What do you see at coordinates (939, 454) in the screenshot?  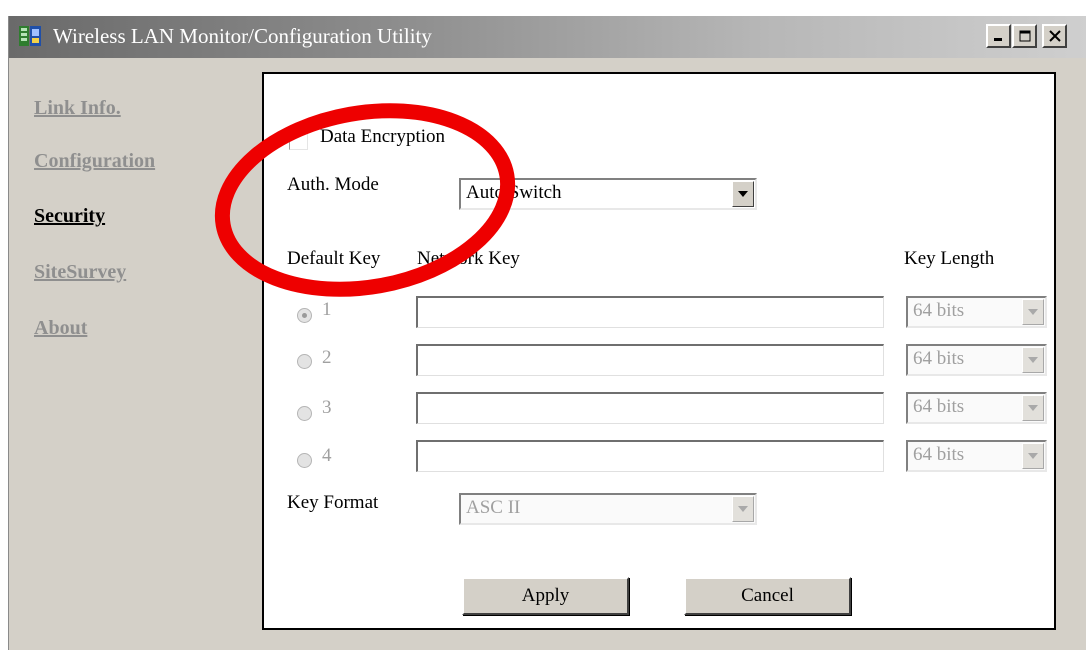 I see `key-4-length-value: 64 bits` at bounding box center [939, 454].